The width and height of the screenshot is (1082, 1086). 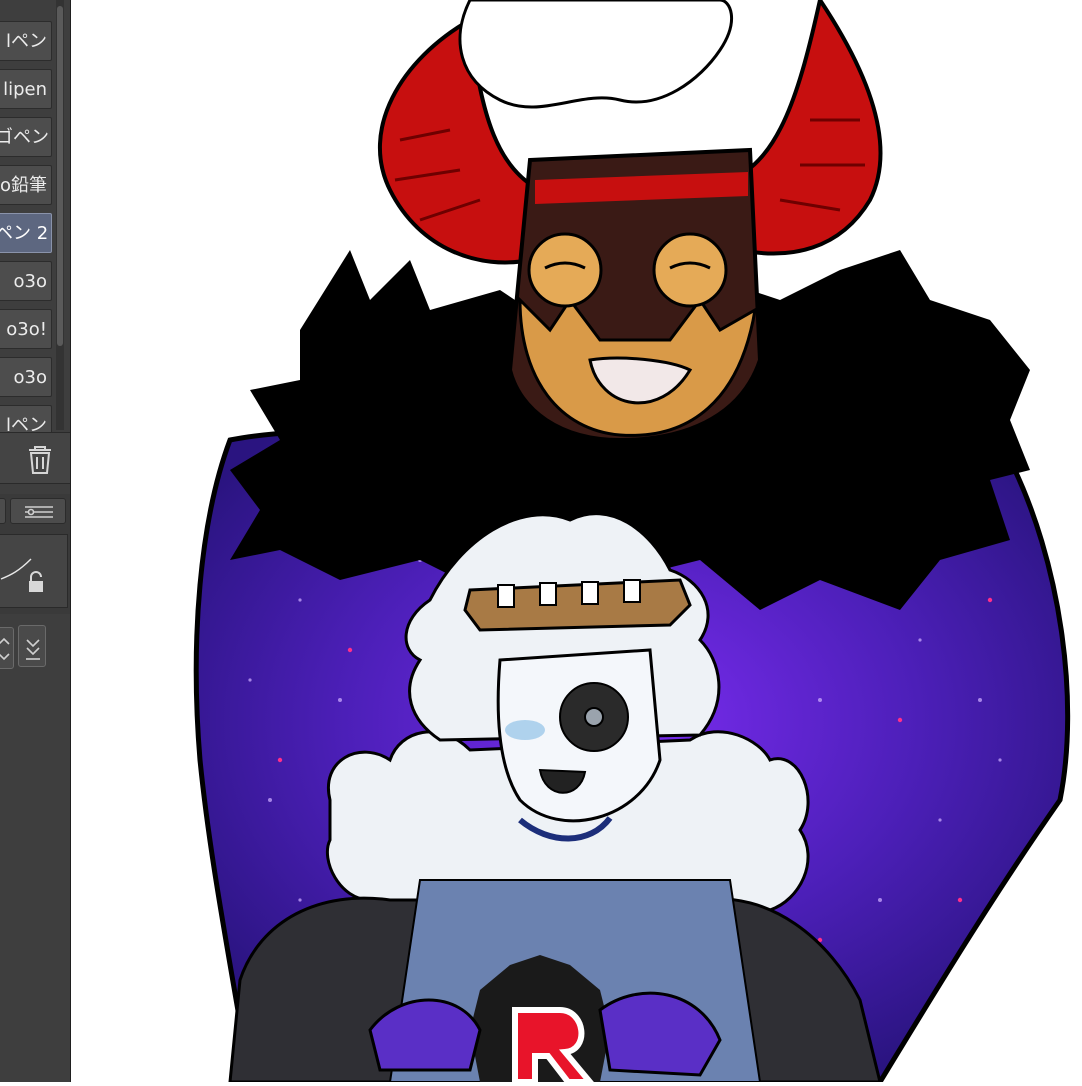 What do you see at coordinates (26, 137) in the screenshot?
I see `brush-item: ゴペン` at bounding box center [26, 137].